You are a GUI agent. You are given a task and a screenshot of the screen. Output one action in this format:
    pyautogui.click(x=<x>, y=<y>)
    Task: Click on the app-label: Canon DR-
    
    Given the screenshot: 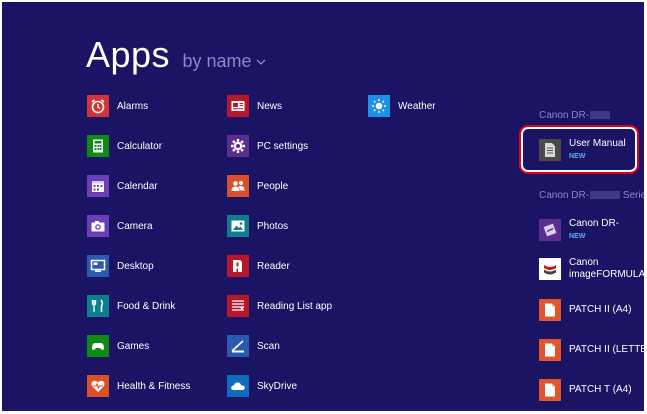 What is the action you would take?
    pyautogui.click(x=594, y=223)
    